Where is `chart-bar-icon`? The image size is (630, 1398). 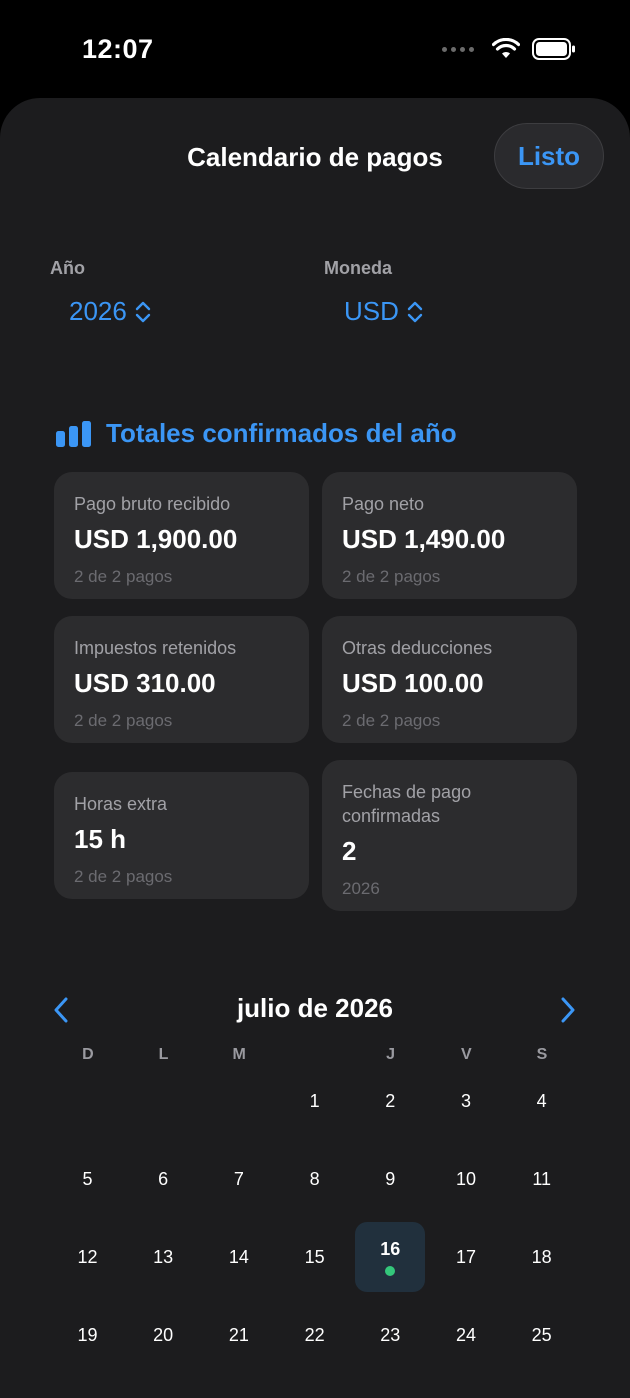 chart-bar-icon is located at coordinates (73, 433).